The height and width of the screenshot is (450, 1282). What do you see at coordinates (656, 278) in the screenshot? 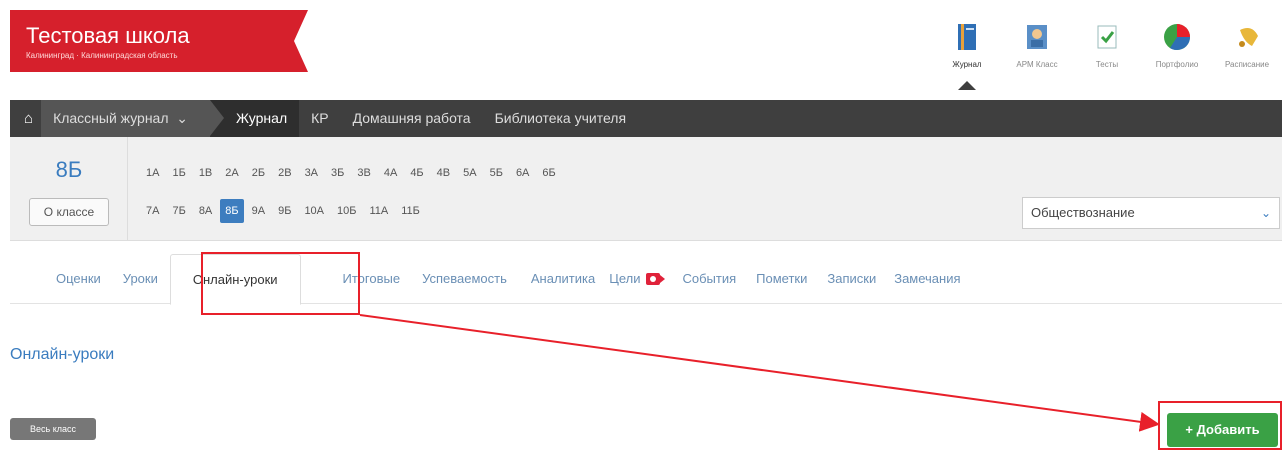
I see `goal-tag-icon` at bounding box center [656, 278].